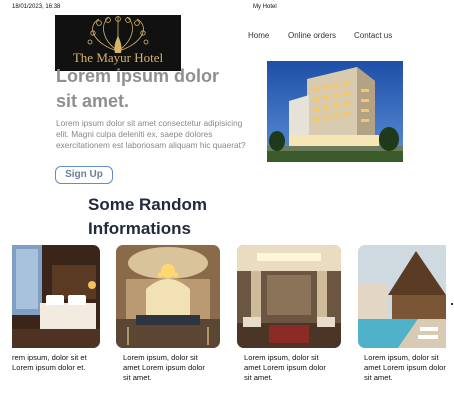  I want to click on card-image-bedroom, so click(56, 296).